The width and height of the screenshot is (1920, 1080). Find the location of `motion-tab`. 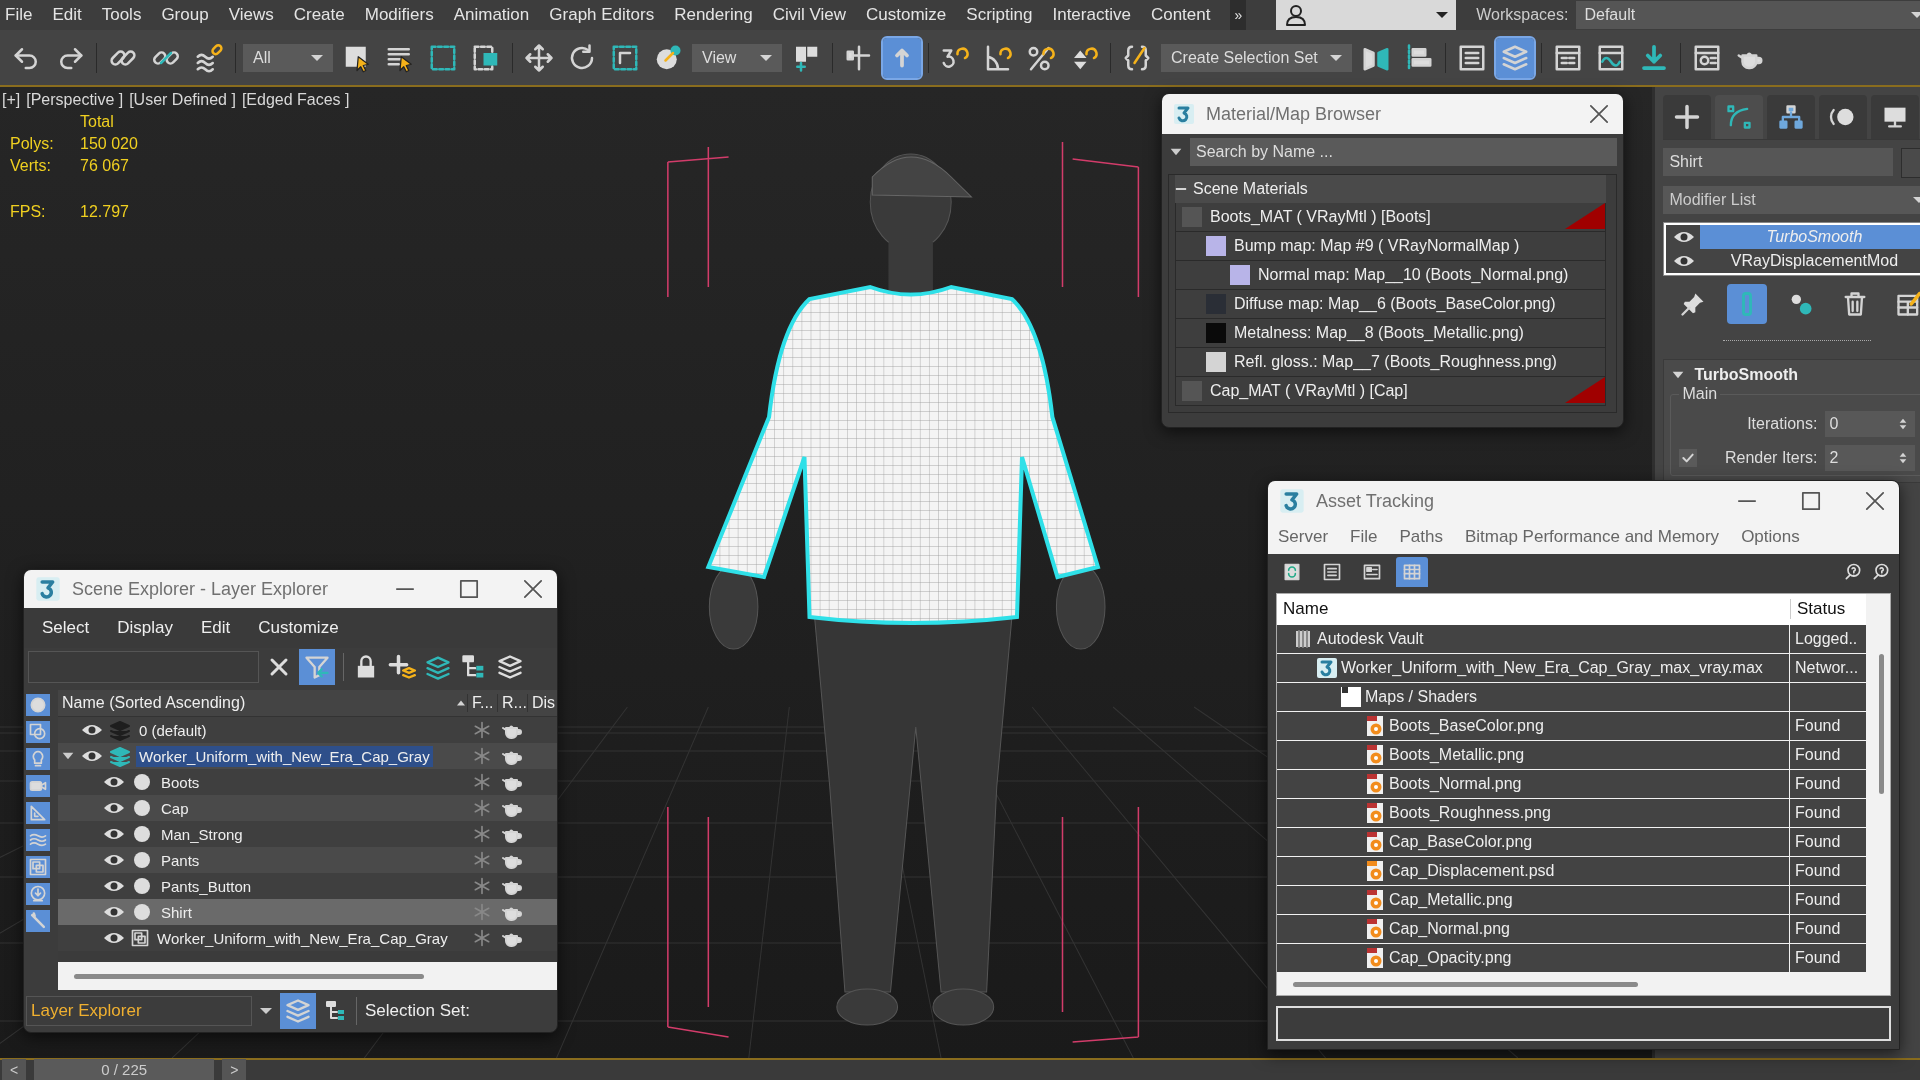

motion-tab is located at coordinates (1843, 117).